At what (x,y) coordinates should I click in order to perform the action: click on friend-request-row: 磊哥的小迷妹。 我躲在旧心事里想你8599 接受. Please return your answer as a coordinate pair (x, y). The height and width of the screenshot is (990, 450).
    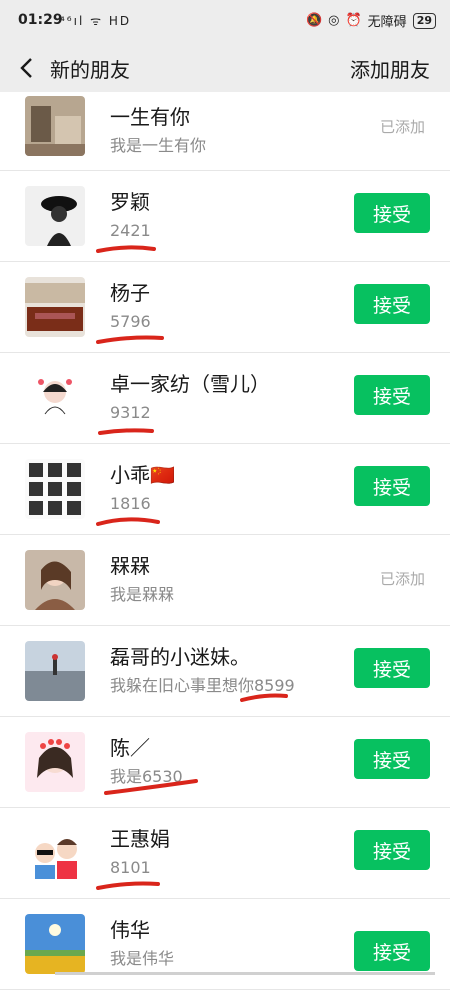
    Looking at the image, I should click on (225, 671).